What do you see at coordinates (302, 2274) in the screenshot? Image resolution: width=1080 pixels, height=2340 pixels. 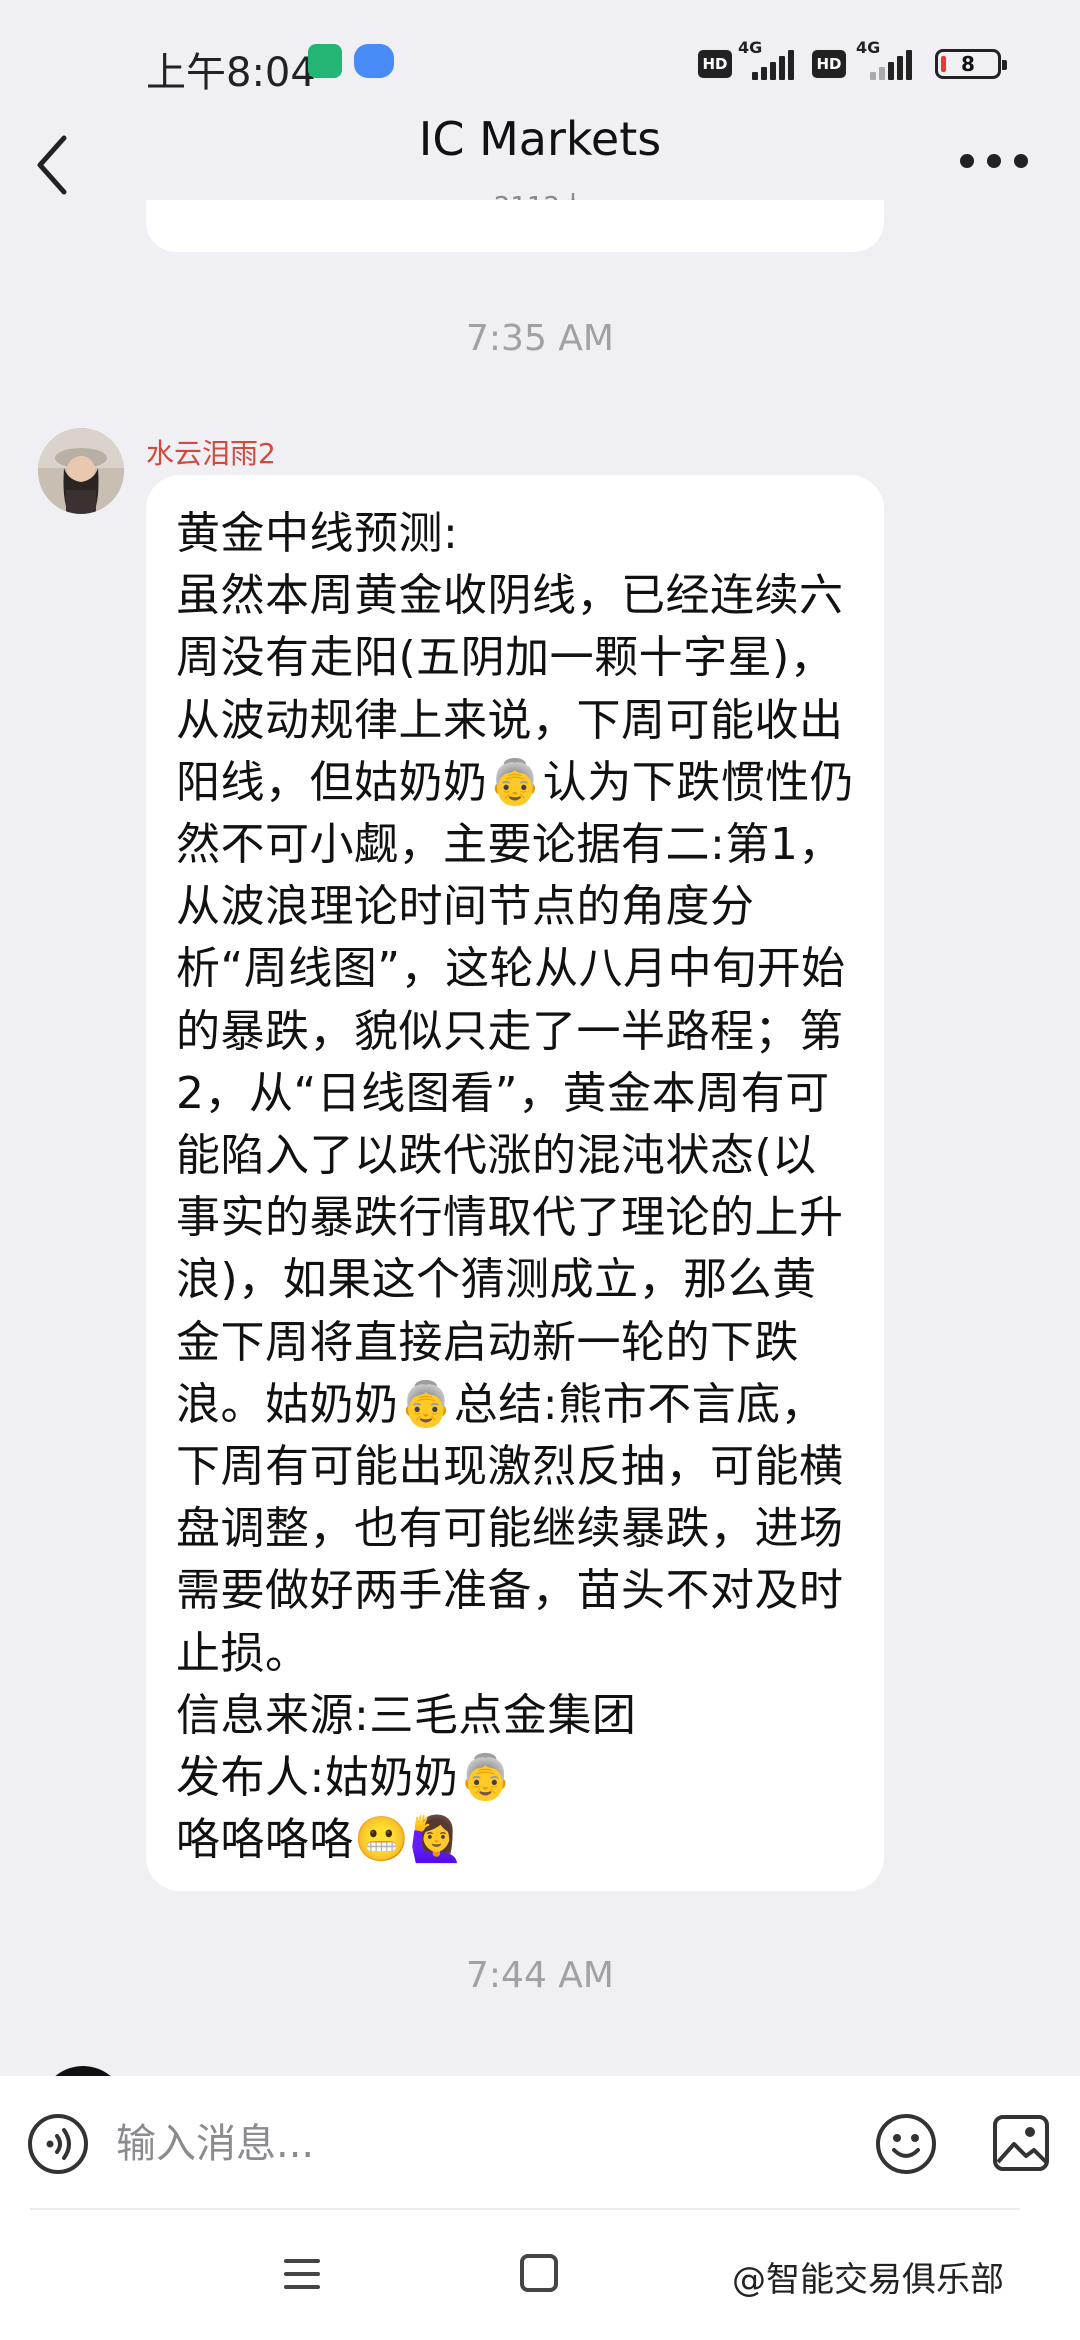 I see `menu-icon` at bounding box center [302, 2274].